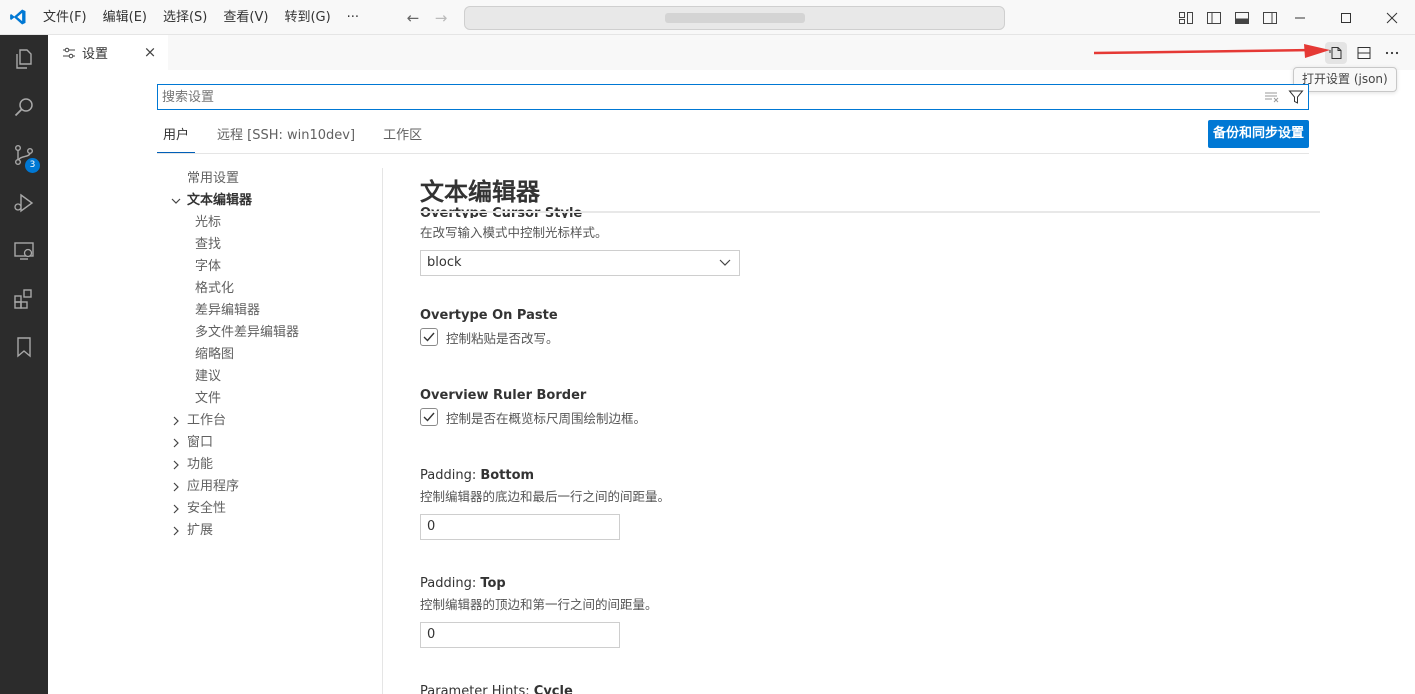 The image size is (1415, 694). I want to click on toc-label: 应用程序, so click(213, 486).